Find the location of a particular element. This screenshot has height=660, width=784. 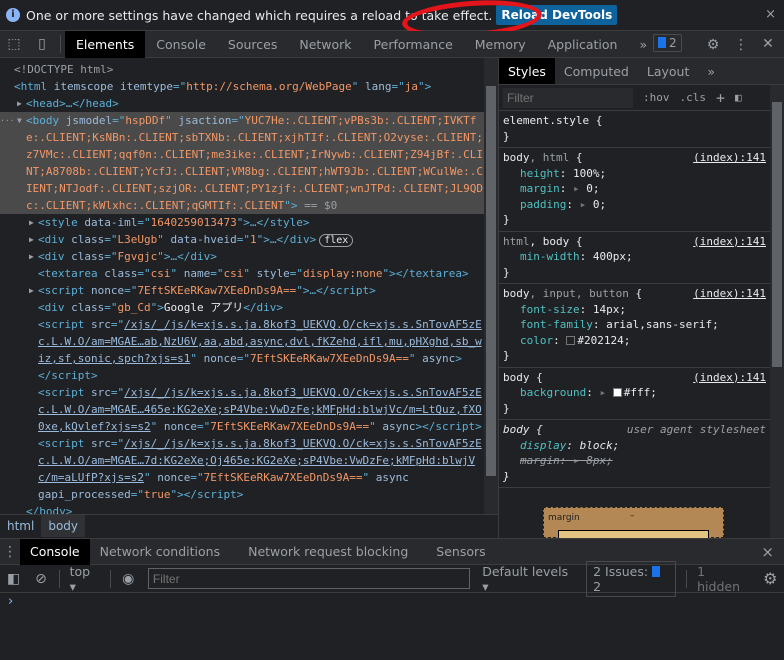

tab-network: Network is located at coordinates (325, 44).